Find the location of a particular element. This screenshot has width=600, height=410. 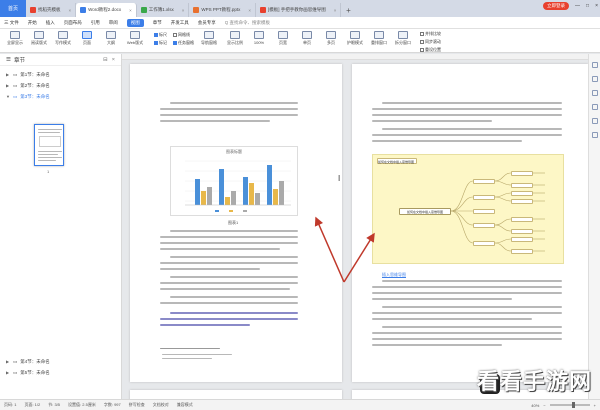

markup-checkbox: 标记 is located at coordinates (160, 43).